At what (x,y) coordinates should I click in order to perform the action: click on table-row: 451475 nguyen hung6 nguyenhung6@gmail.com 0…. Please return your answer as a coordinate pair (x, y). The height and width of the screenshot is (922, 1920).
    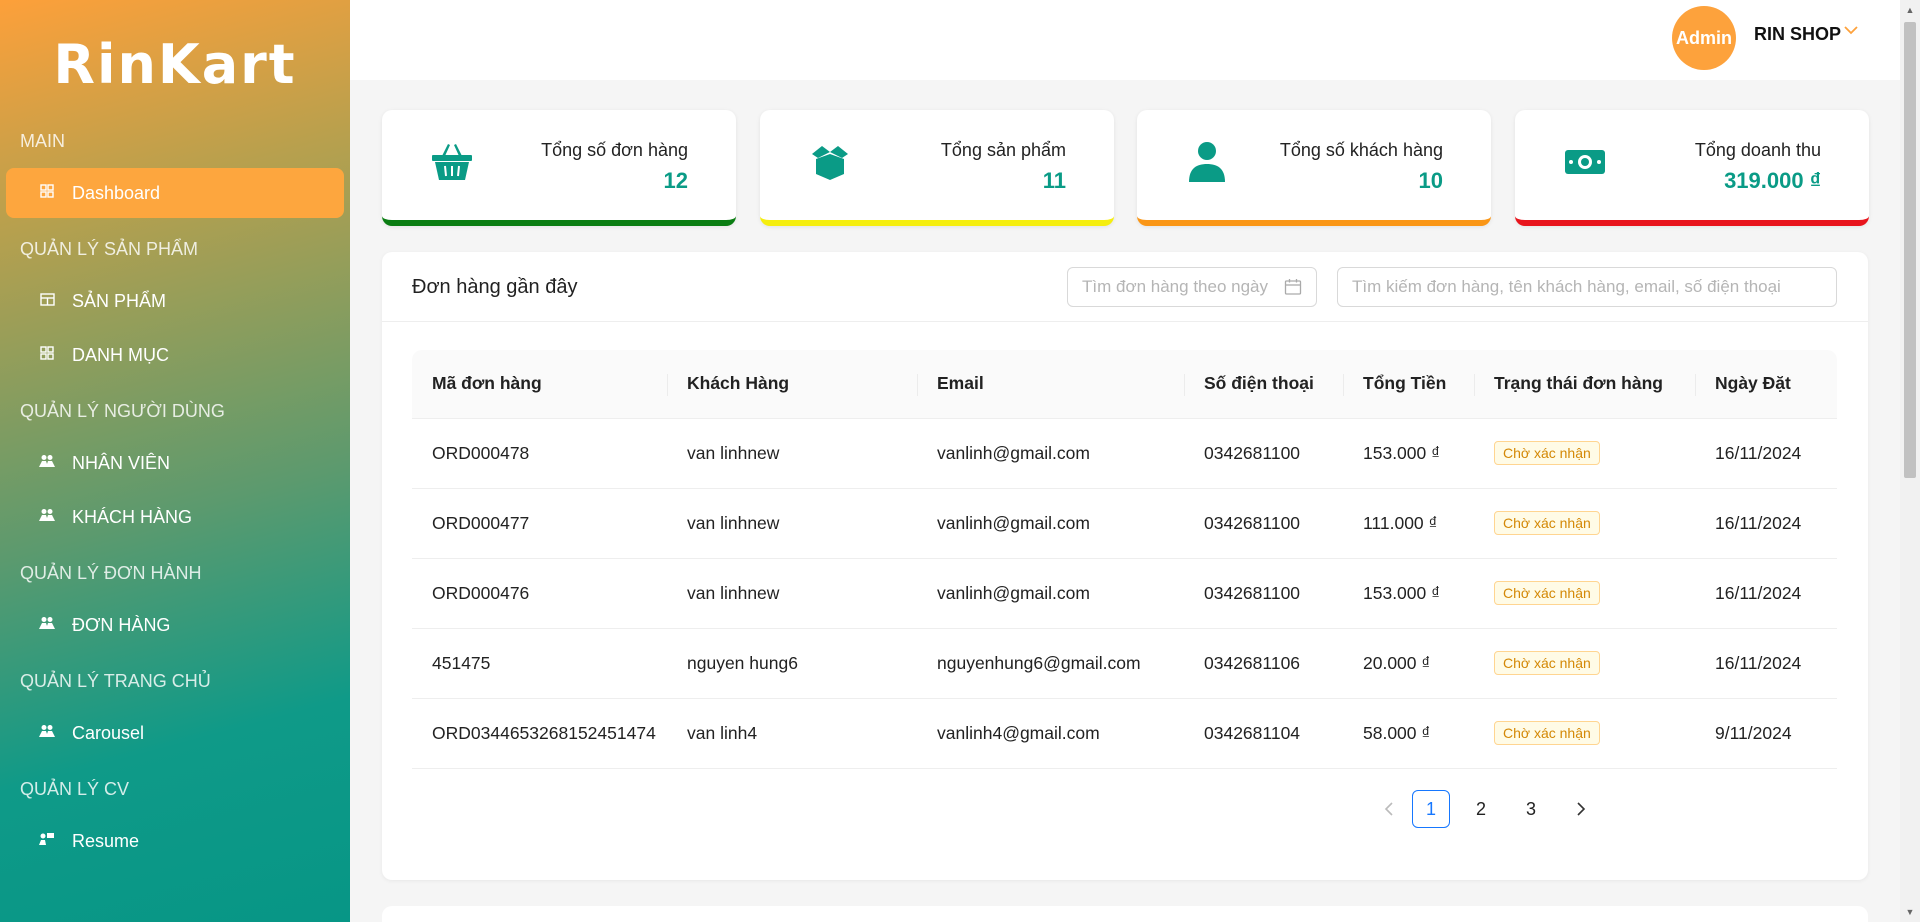
    Looking at the image, I should click on (1124, 663).